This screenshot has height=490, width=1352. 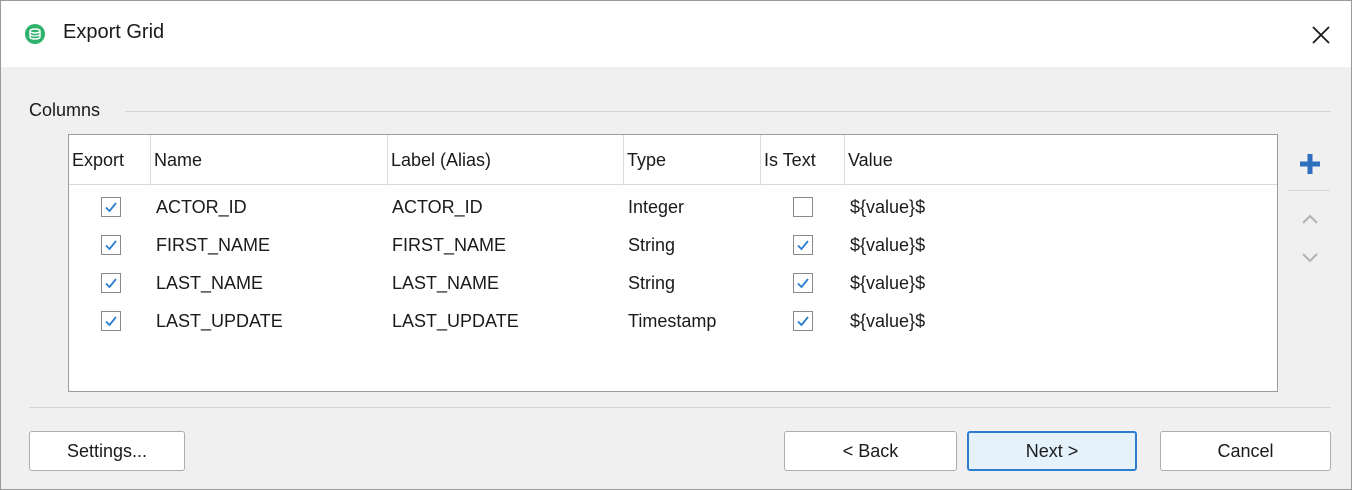 I want to click on columns-group-label: Columns, so click(x=68, y=110).